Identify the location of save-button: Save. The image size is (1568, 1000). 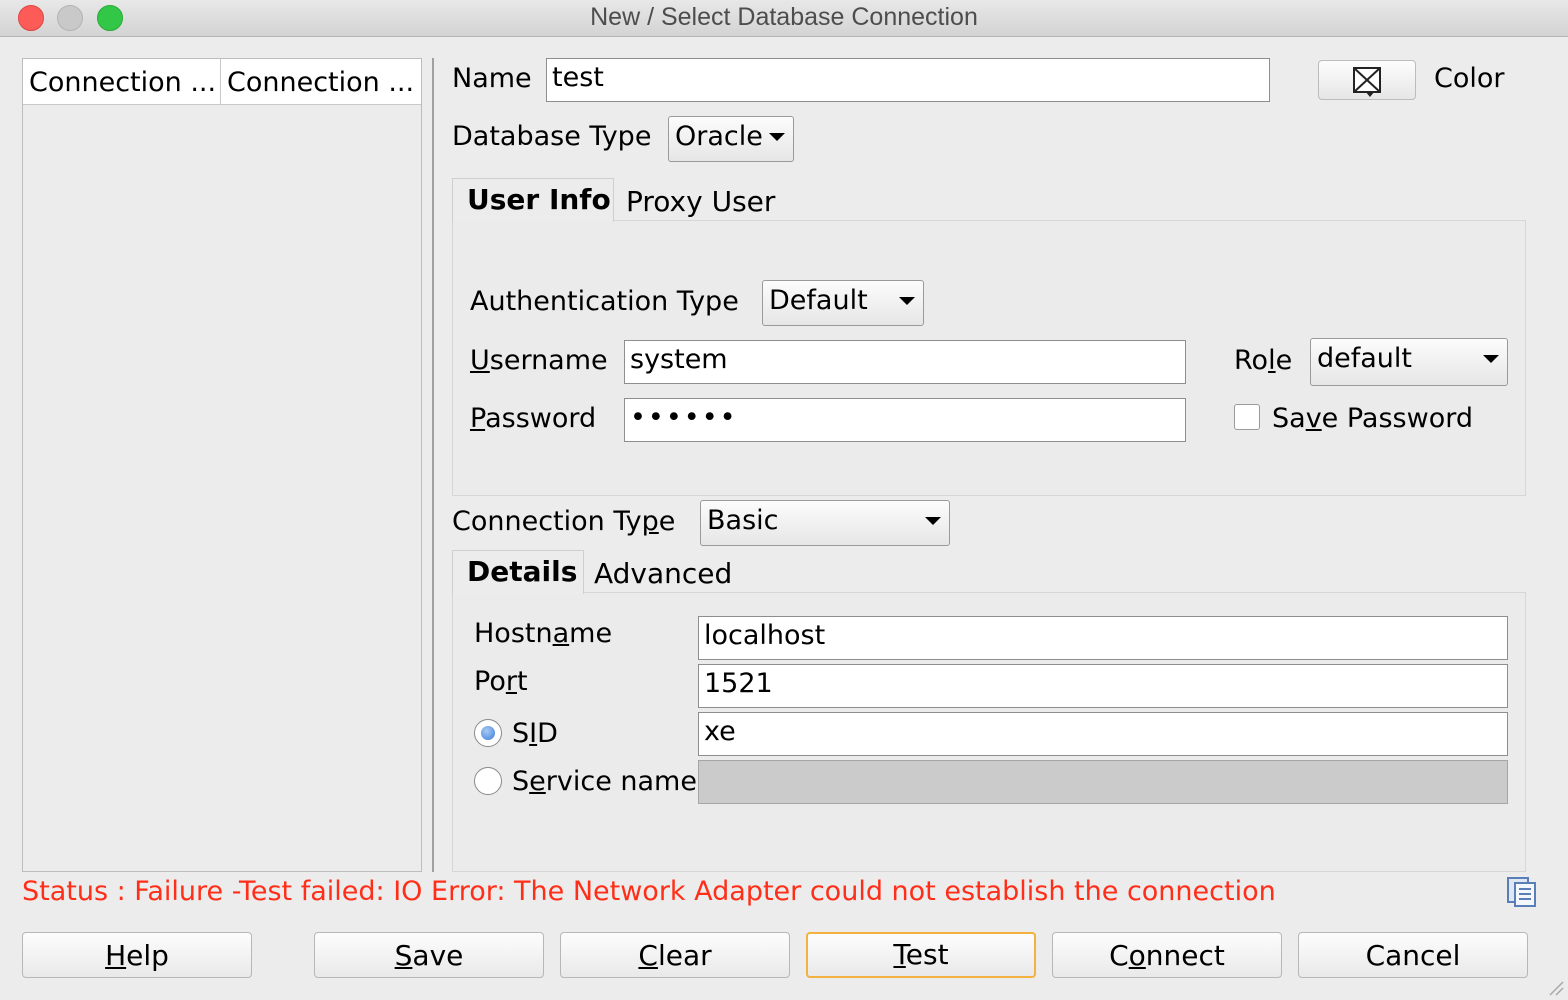
(429, 955).